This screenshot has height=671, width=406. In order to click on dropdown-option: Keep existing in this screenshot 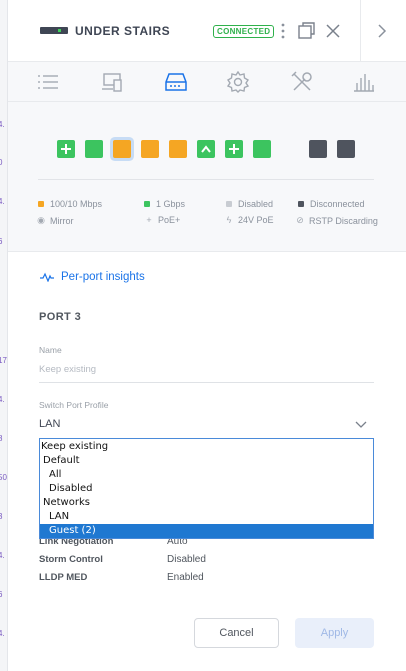, I will do `click(206, 447)`.